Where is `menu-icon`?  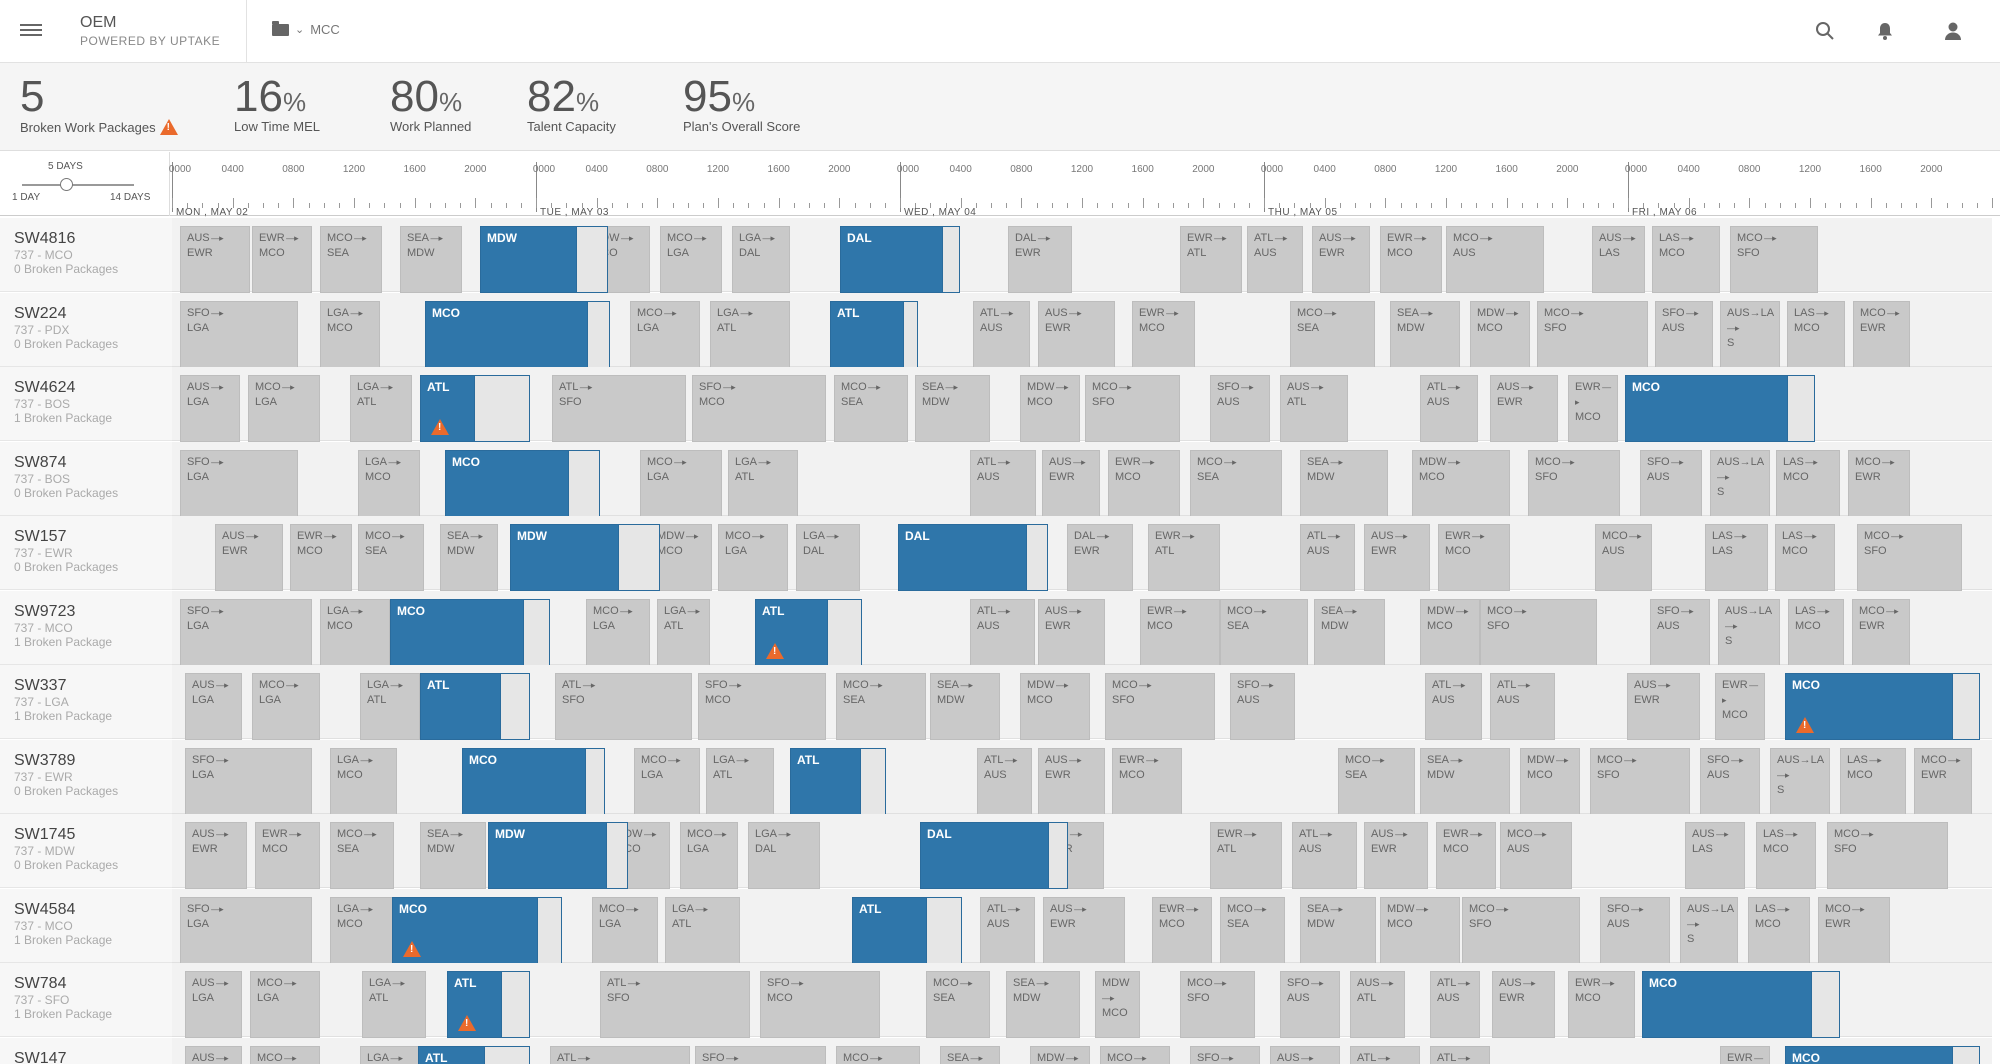
menu-icon is located at coordinates (31, 31).